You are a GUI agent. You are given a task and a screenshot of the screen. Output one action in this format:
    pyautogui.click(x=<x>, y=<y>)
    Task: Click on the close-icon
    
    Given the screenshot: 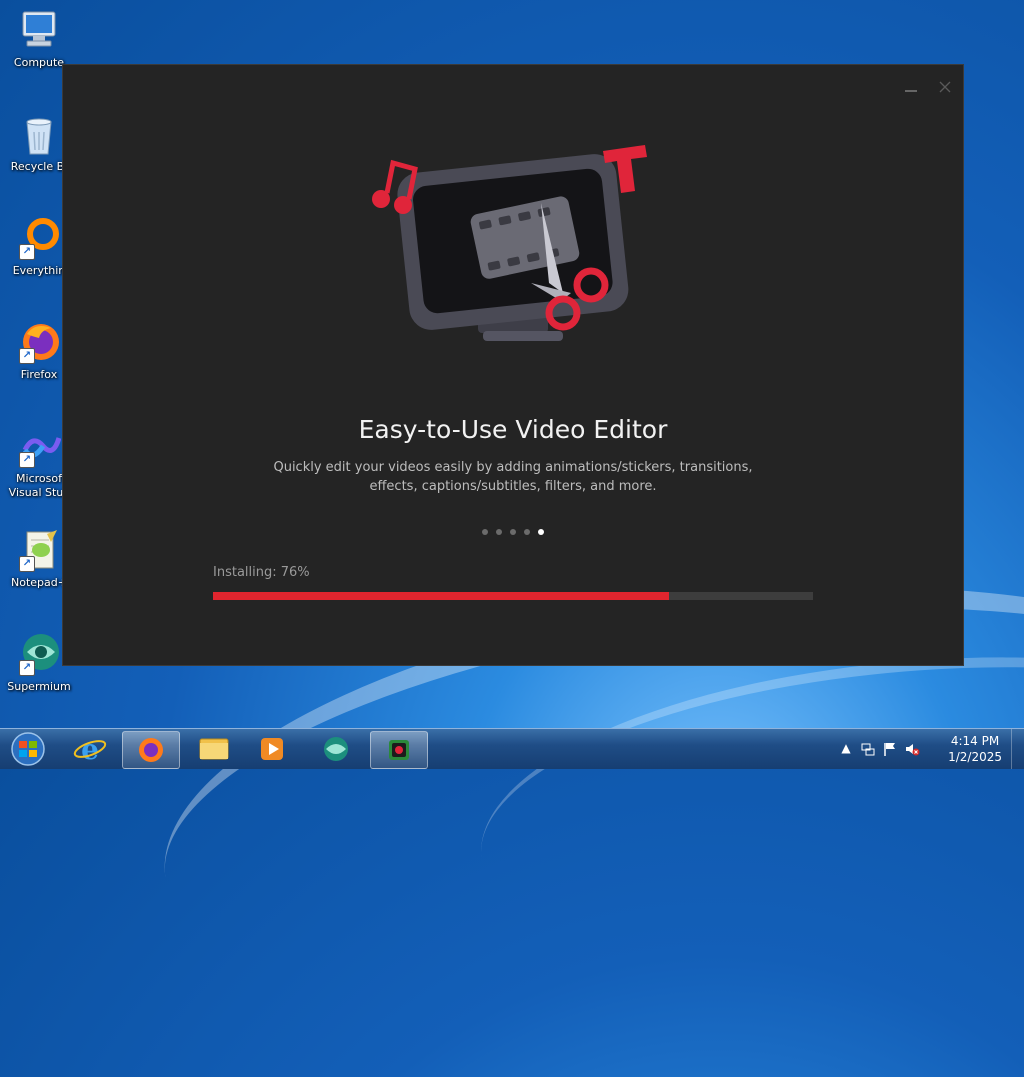 What is the action you would take?
    pyautogui.click(x=945, y=87)
    